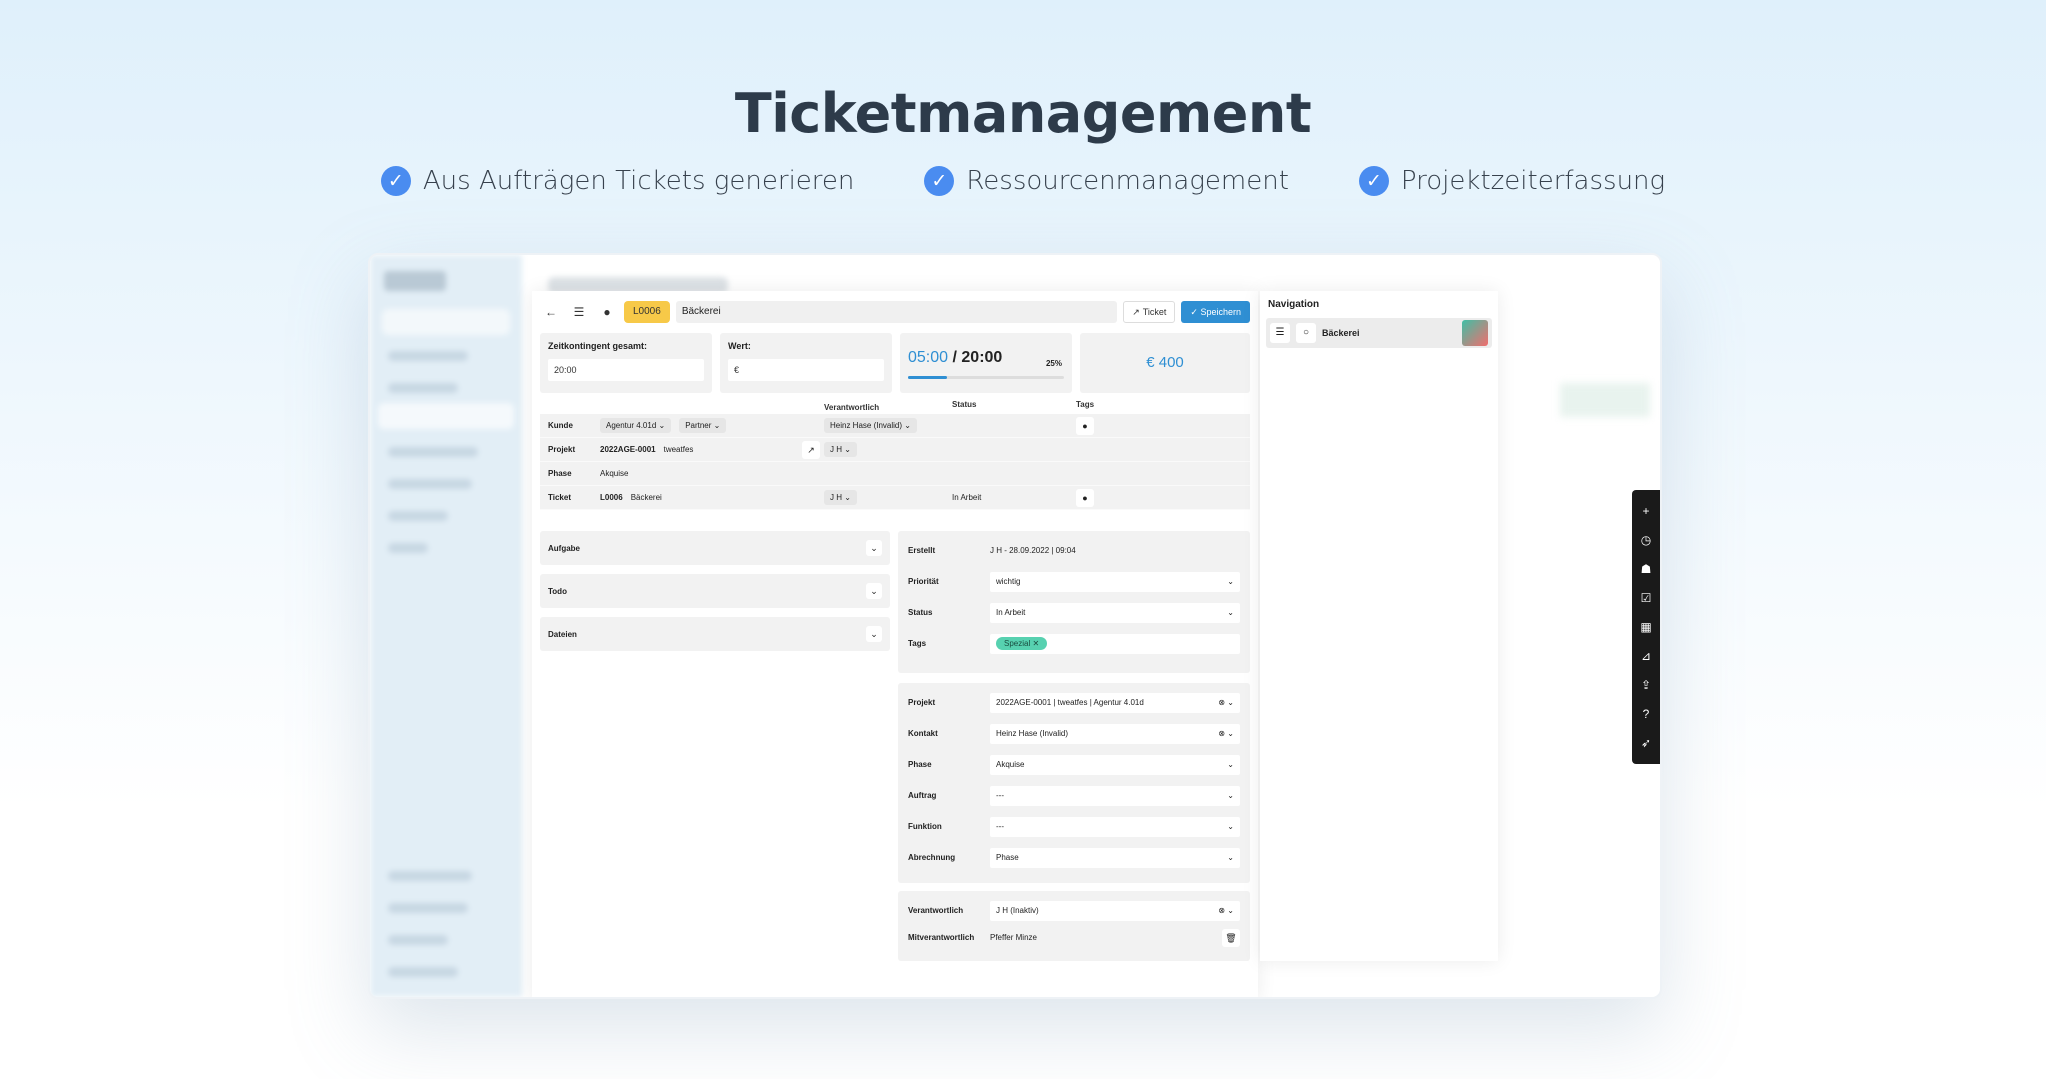 Image resolution: width=2046 pixels, height=1079 pixels. Describe the element at coordinates (1013, 937) in the screenshot. I see `coresp-value: Pfeffer Minze` at that location.